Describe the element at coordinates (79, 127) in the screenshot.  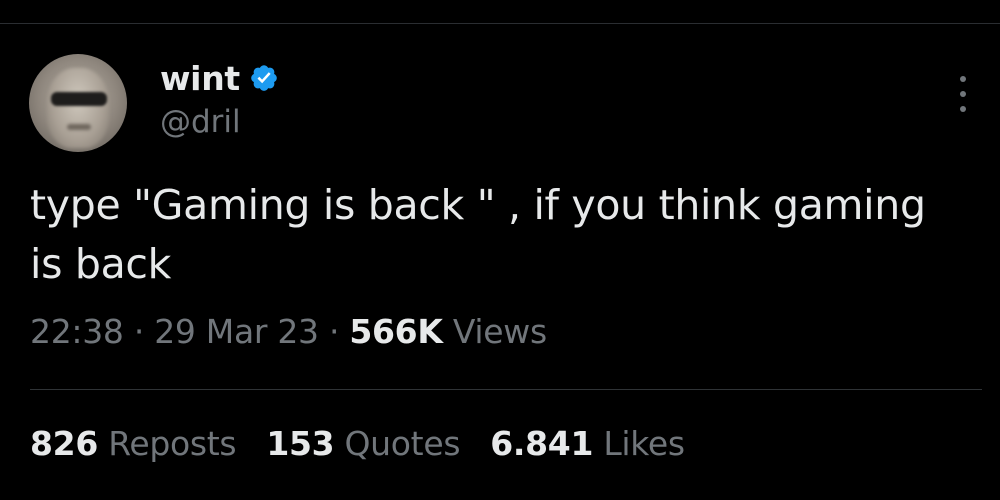
I see `avatar-mouth` at that location.